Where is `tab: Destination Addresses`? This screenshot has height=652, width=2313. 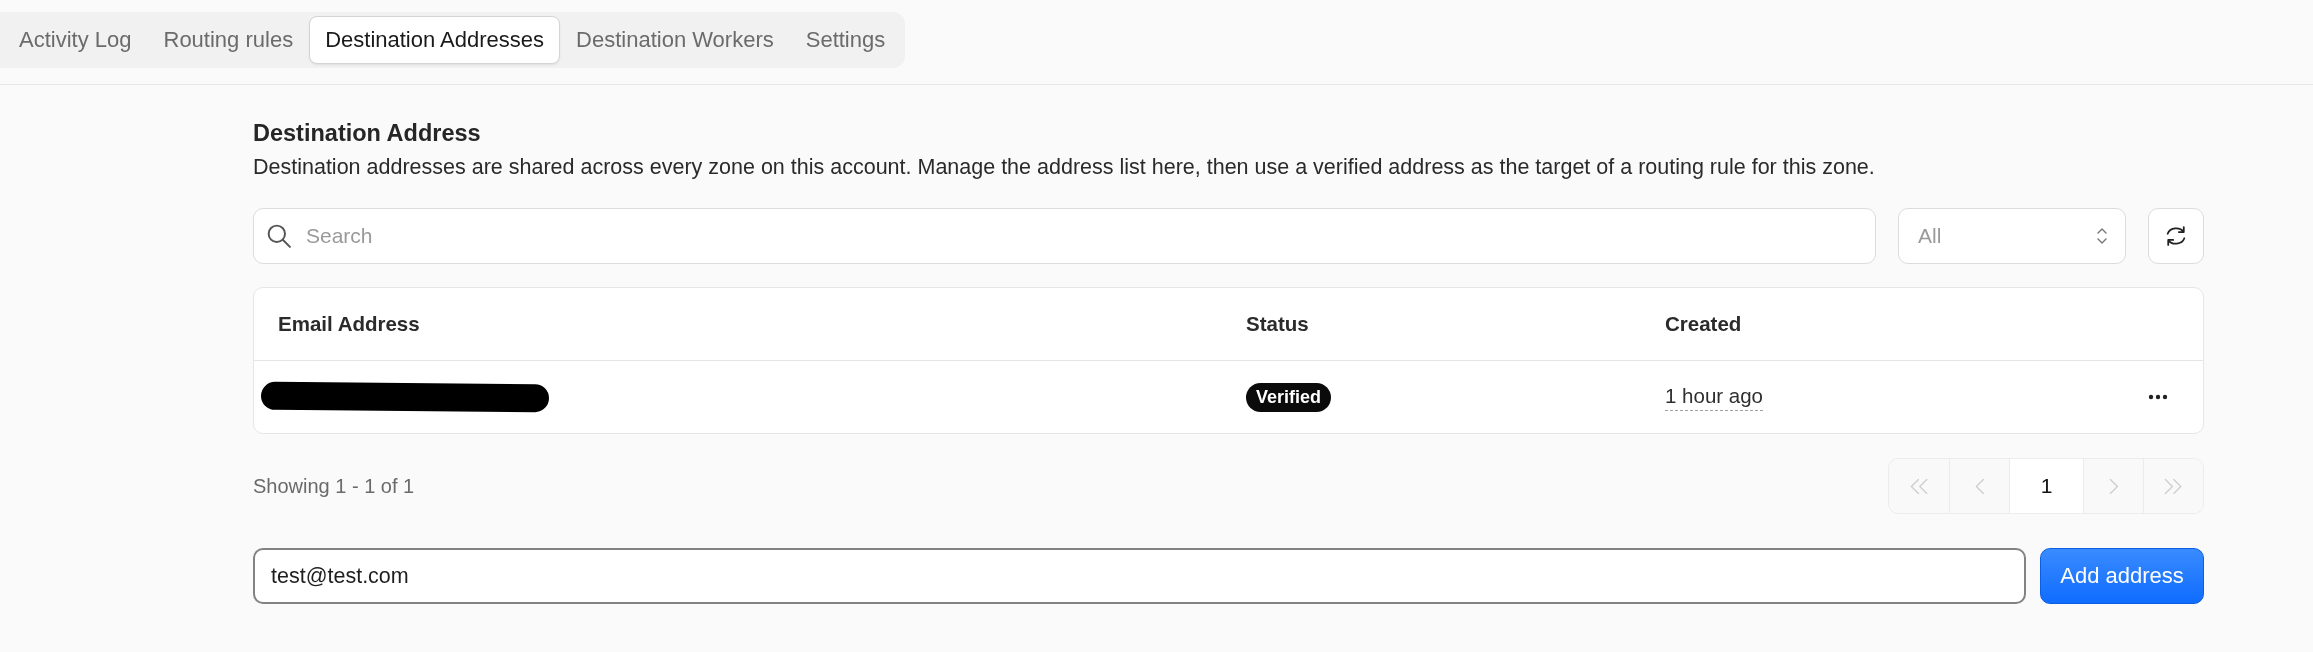
tab: Destination Addresses is located at coordinates (435, 40).